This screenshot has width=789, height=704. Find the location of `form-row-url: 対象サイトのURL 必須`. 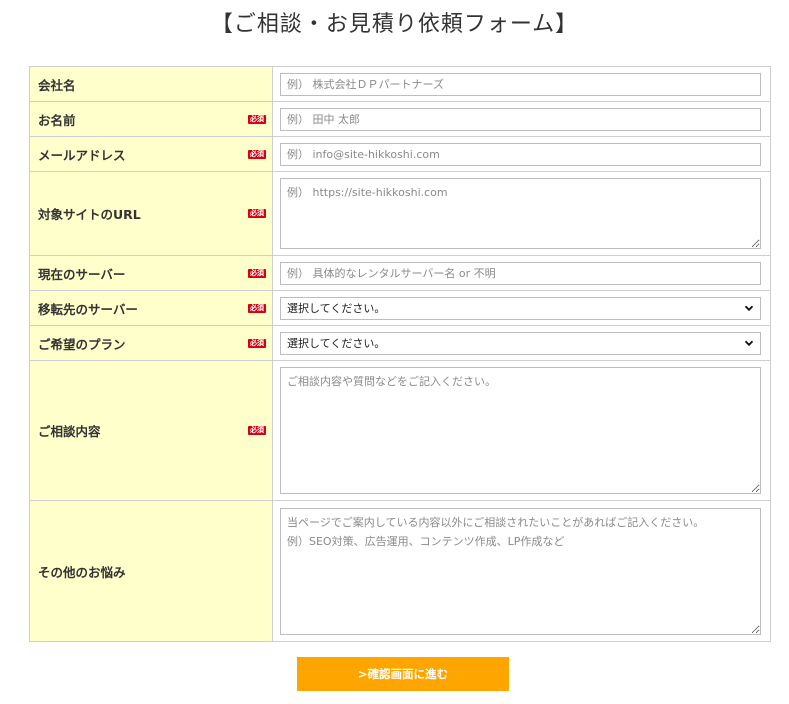

form-row-url: 対象サイトのURL 必須 is located at coordinates (400, 213).